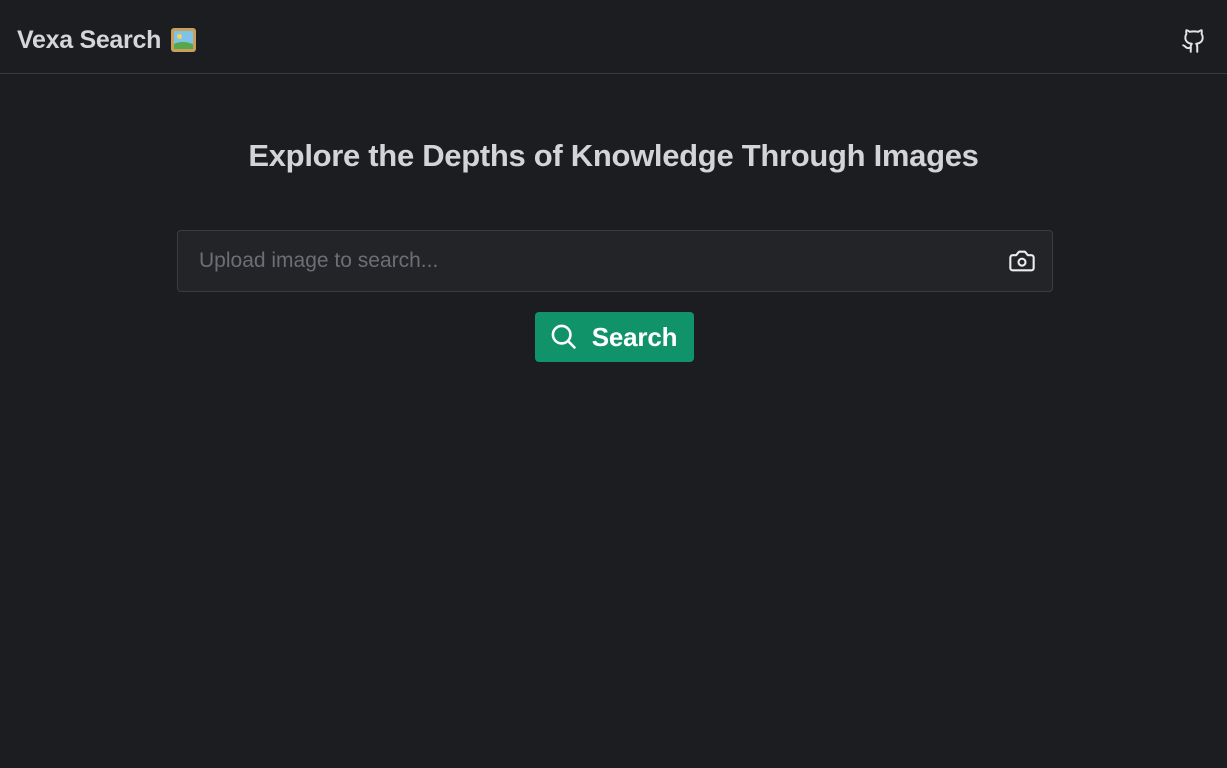 The image size is (1227, 768). I want to click on camera-icon, so click(1022, 261).